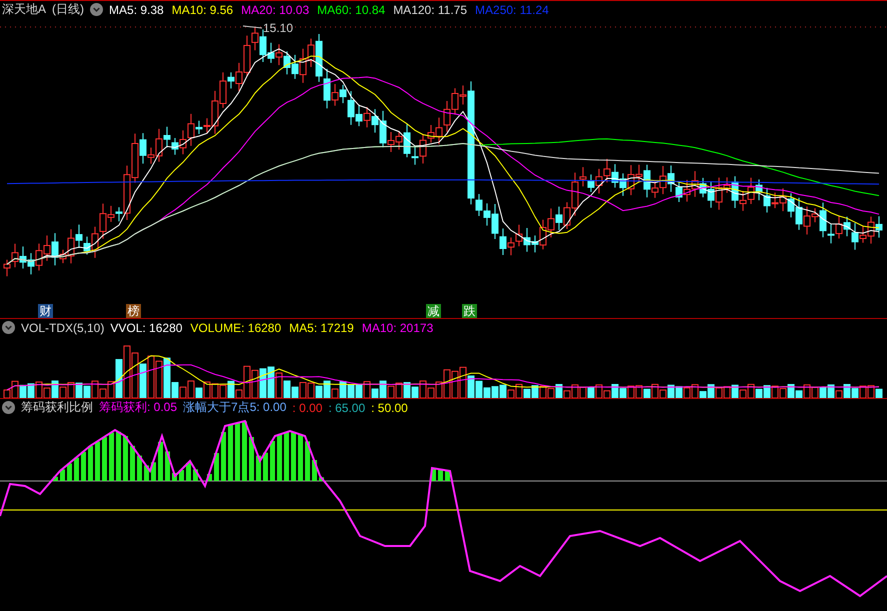 The image size is (887, 611). Describe the element at coordinates (512, 9) in the screenshot. I see `indicator-value: MA250: 11.24` at that location.